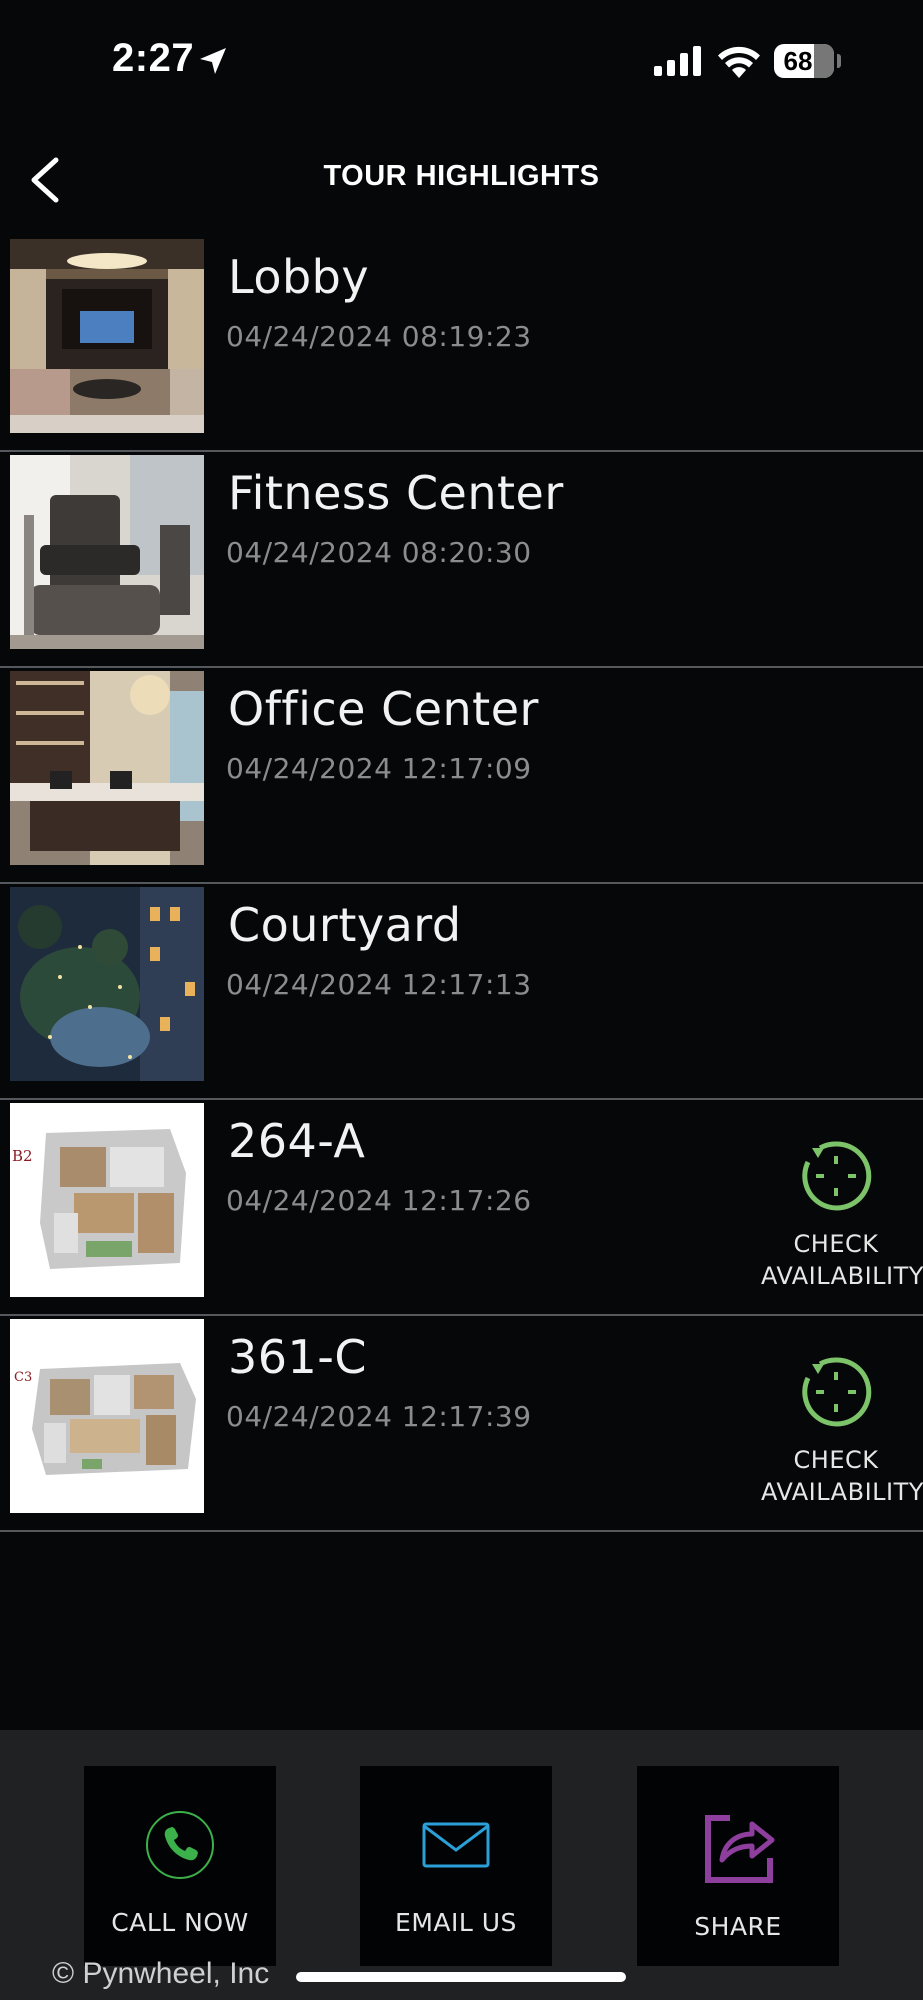 The height and width of the screenshot is (2000, 923). I want to click on list-item-courtyard: Courtyard 04/24/2024 12:17:13, so click(461, 992).